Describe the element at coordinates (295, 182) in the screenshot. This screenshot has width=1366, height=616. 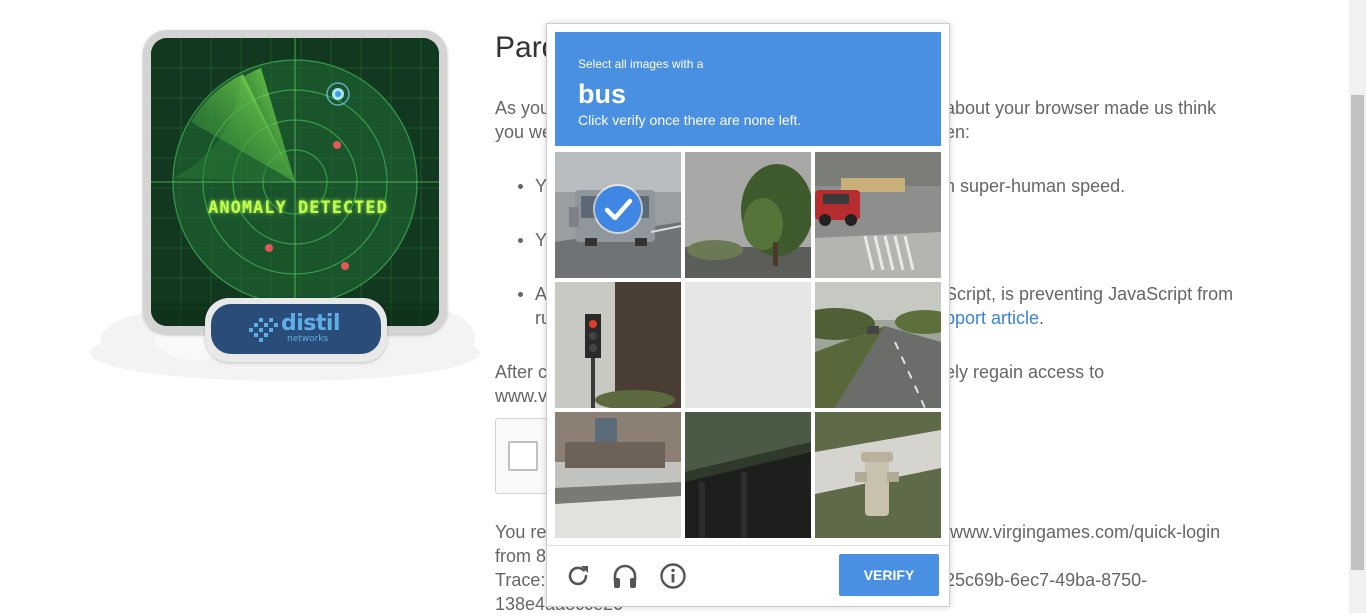
I see `radar-screen: ANOMALY DETECTED` at that location.